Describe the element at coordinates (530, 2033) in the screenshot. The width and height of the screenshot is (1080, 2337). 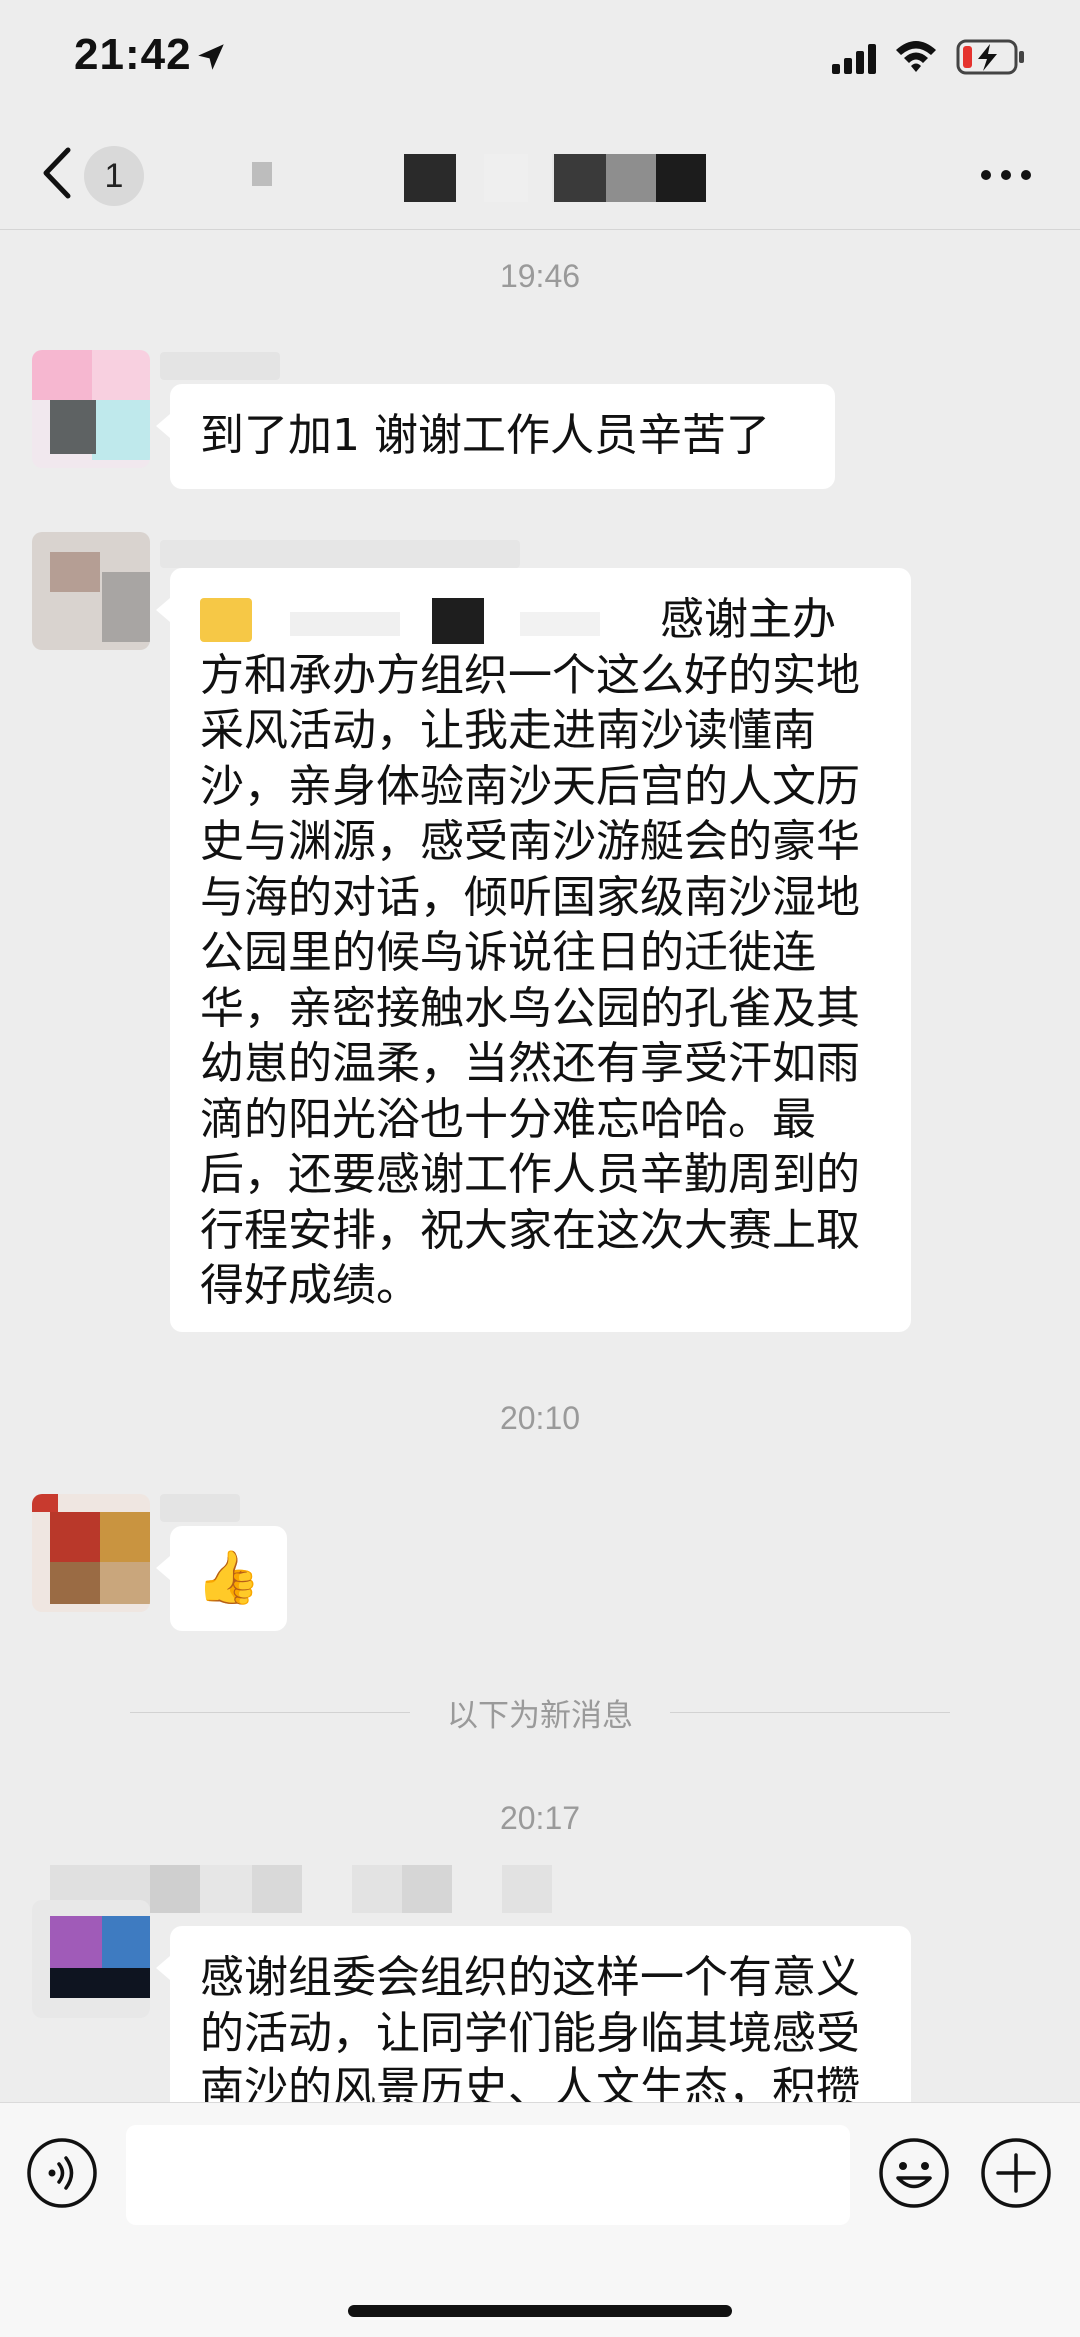
I see `message-text-line: 的活动，让同学们能身临其境感受` at that location.